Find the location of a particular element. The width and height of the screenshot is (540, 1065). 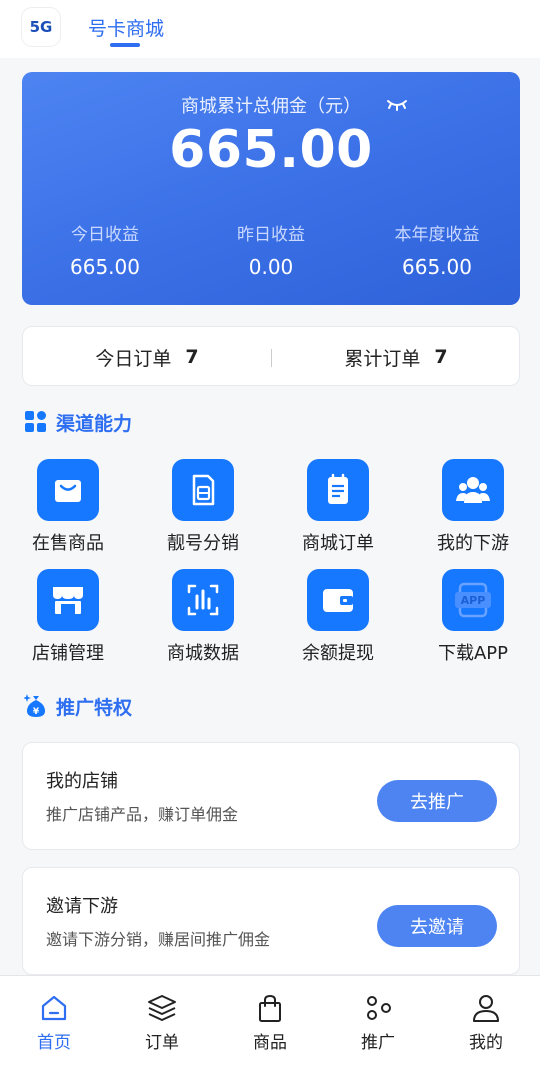

promo-invite-desc: 邀请下游分销，赚居间推广佣金 is located at coordinates (158, 939).